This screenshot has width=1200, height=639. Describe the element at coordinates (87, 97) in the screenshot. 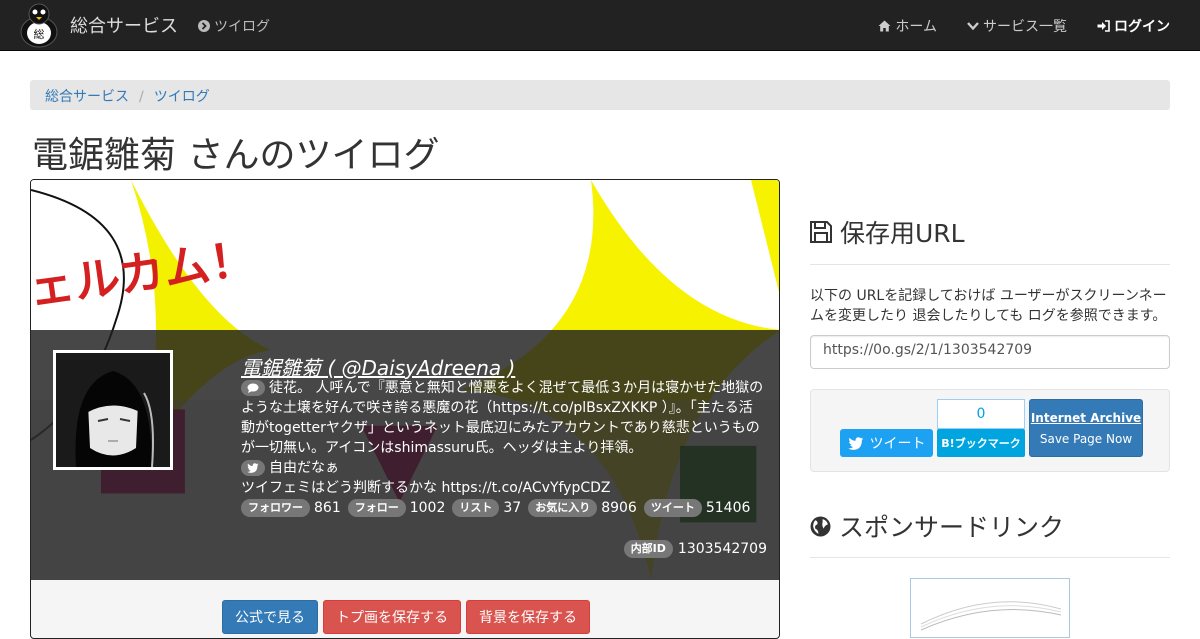

I see `breadcrumb-item-home: 総合サービス` at that location.